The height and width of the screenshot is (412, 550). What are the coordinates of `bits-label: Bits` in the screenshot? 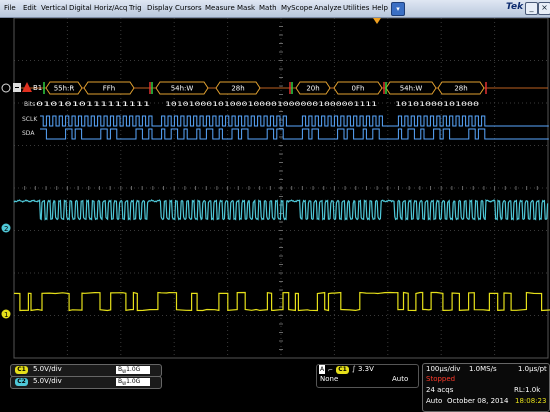 It's located at (29, 104).